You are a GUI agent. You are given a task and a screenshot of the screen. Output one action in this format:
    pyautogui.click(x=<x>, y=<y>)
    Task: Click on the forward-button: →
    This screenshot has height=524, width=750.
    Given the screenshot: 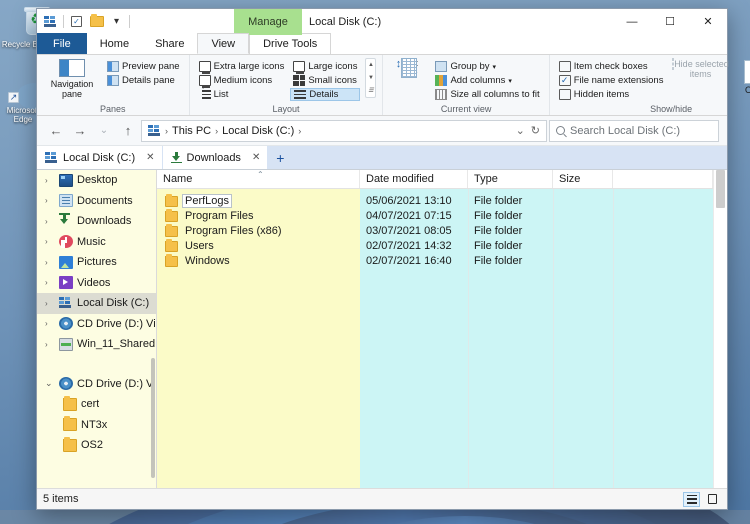 What is the action you would take?
    pyautogui.click(x=80, y=131)
    